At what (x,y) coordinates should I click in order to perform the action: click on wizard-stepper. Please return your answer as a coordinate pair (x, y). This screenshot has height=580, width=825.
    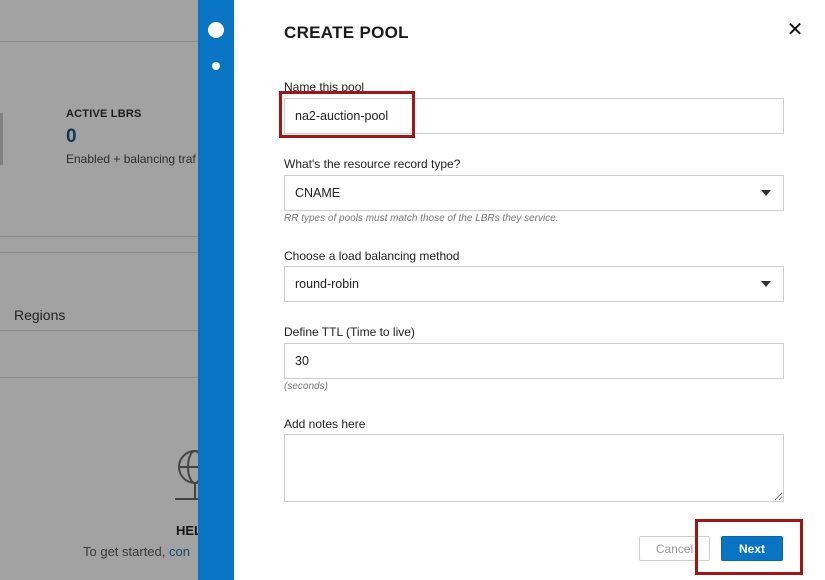
    Looking at the image, I should click on (216, 290).